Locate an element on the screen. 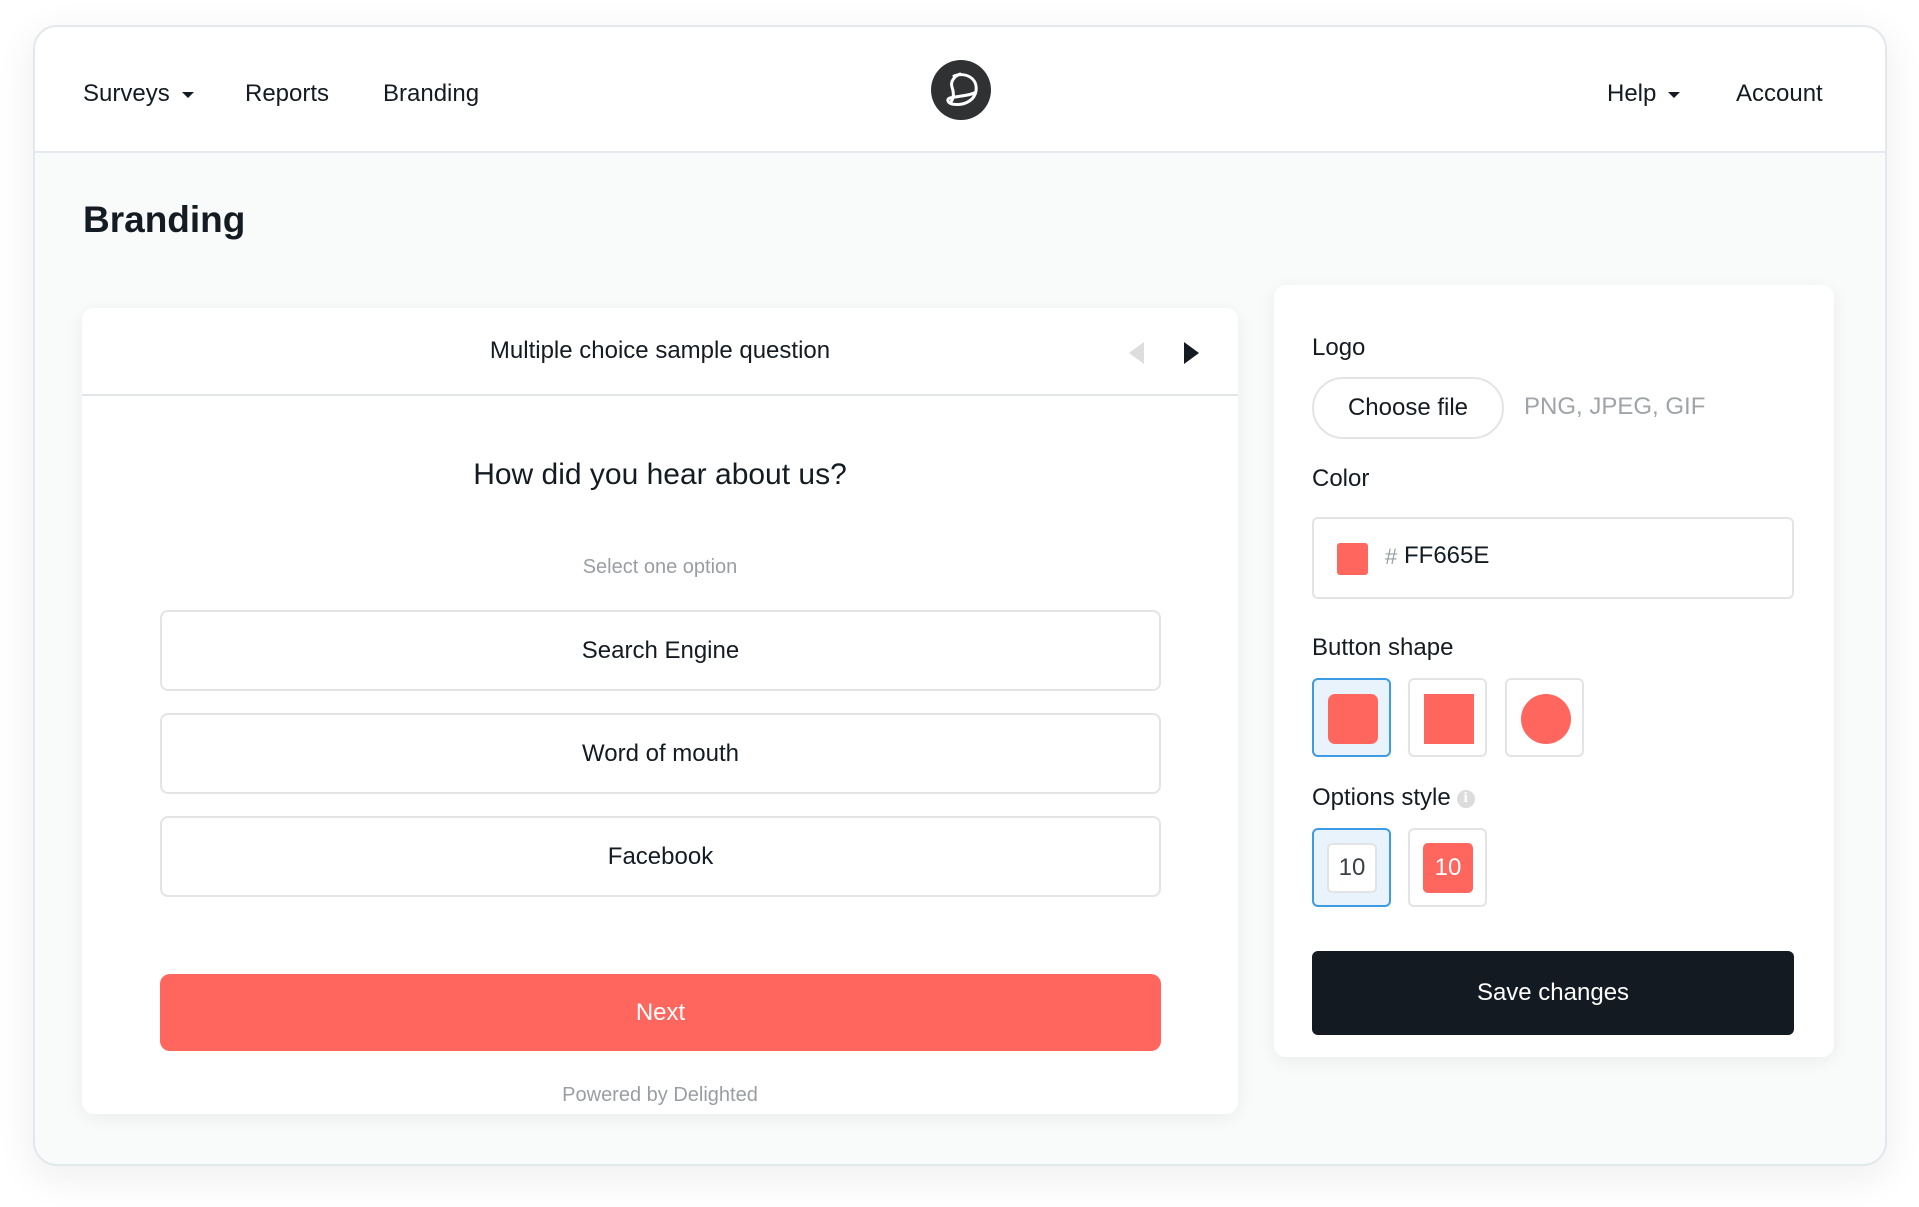  color-hash: # is located at coordinates (1391, 556).